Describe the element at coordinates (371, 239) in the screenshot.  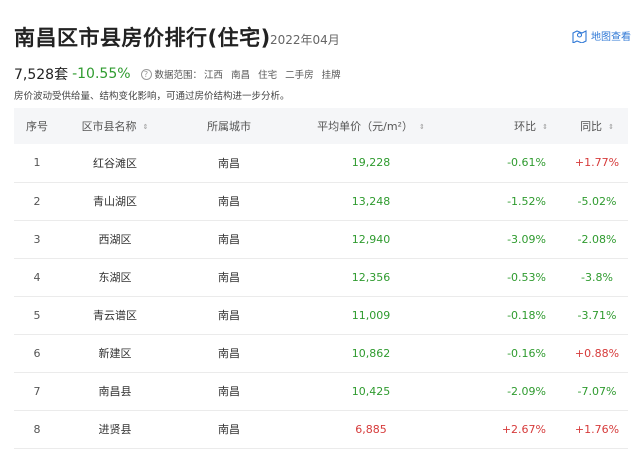
I see `price-cell: 12,940` at that location.